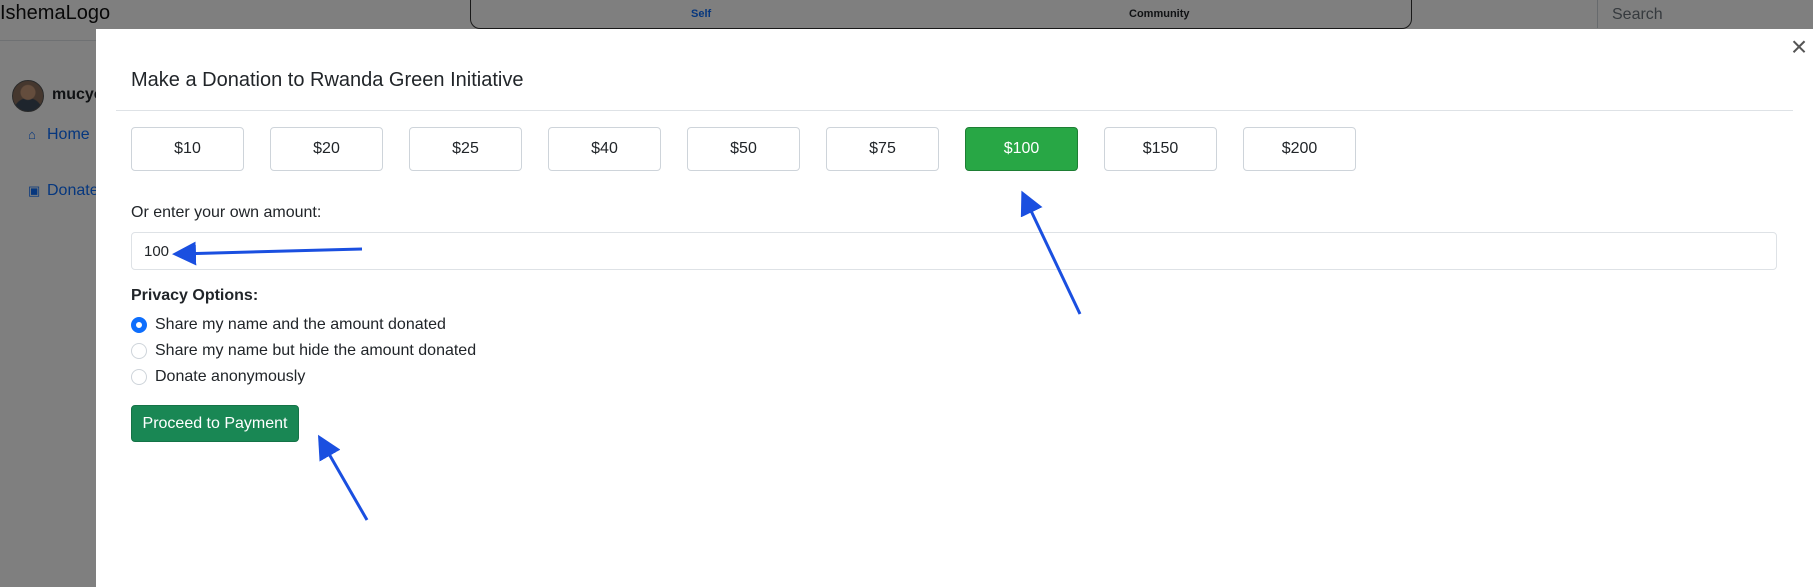 This screenshot has width=1813, height=587. Describe the element at coordinates (187, 149) in the screenshot. I see `amount-button-10: $10` at that location.